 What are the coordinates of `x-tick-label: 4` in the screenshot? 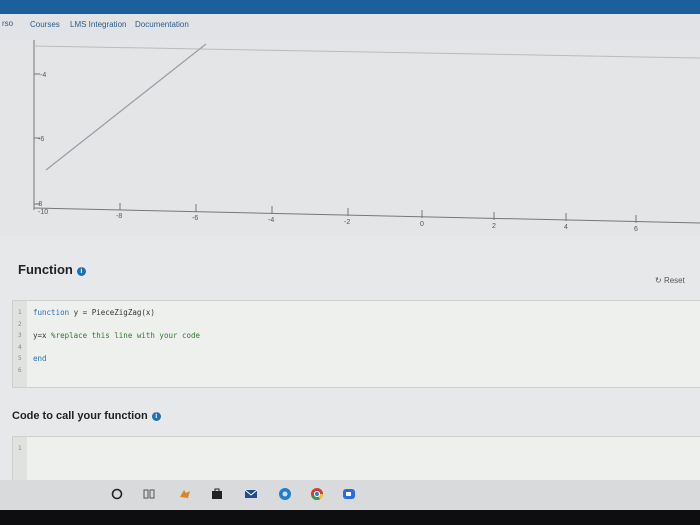 It's located at (566, 227).